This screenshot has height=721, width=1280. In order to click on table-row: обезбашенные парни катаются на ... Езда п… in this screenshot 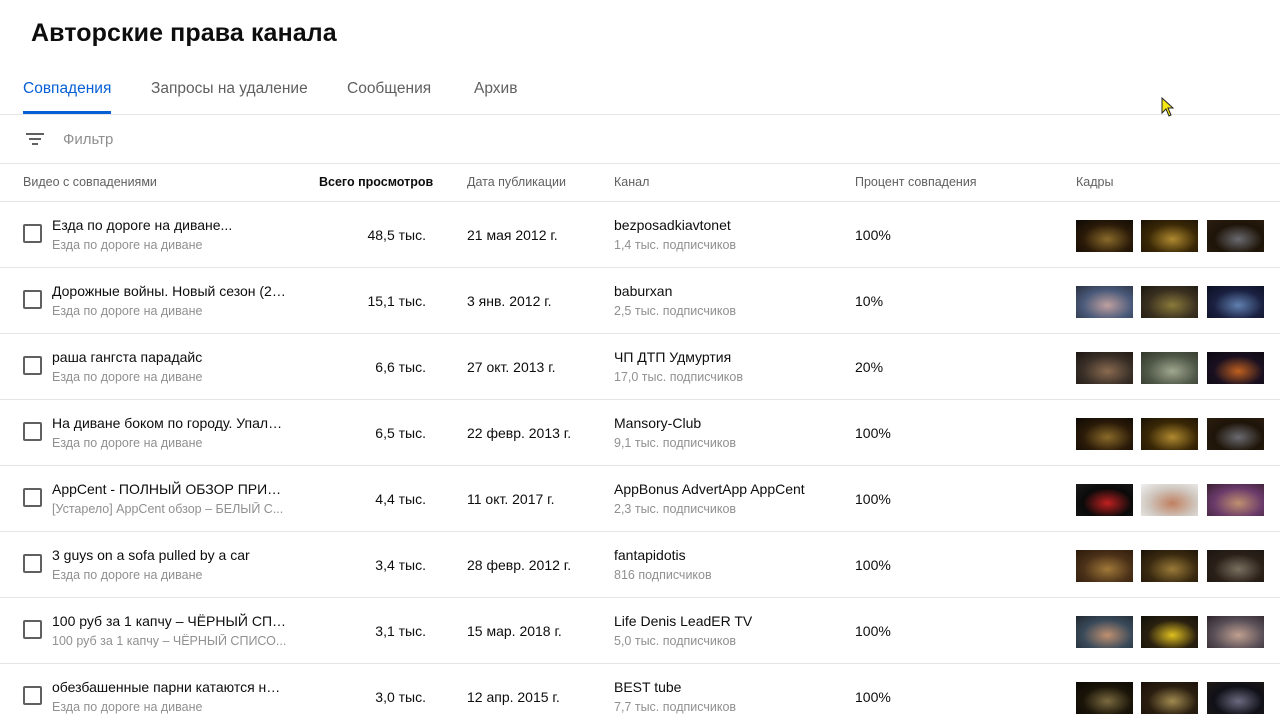, I will do `click(640, 692)`.